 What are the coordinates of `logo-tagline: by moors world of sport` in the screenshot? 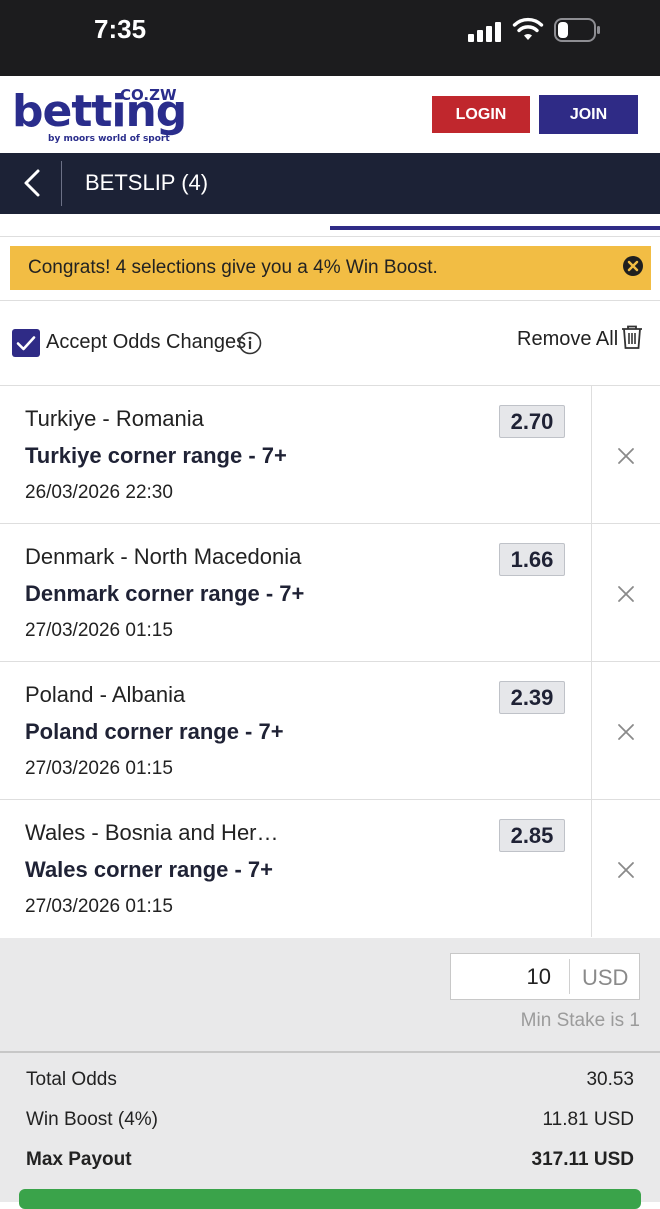 It's located at (109, 139).